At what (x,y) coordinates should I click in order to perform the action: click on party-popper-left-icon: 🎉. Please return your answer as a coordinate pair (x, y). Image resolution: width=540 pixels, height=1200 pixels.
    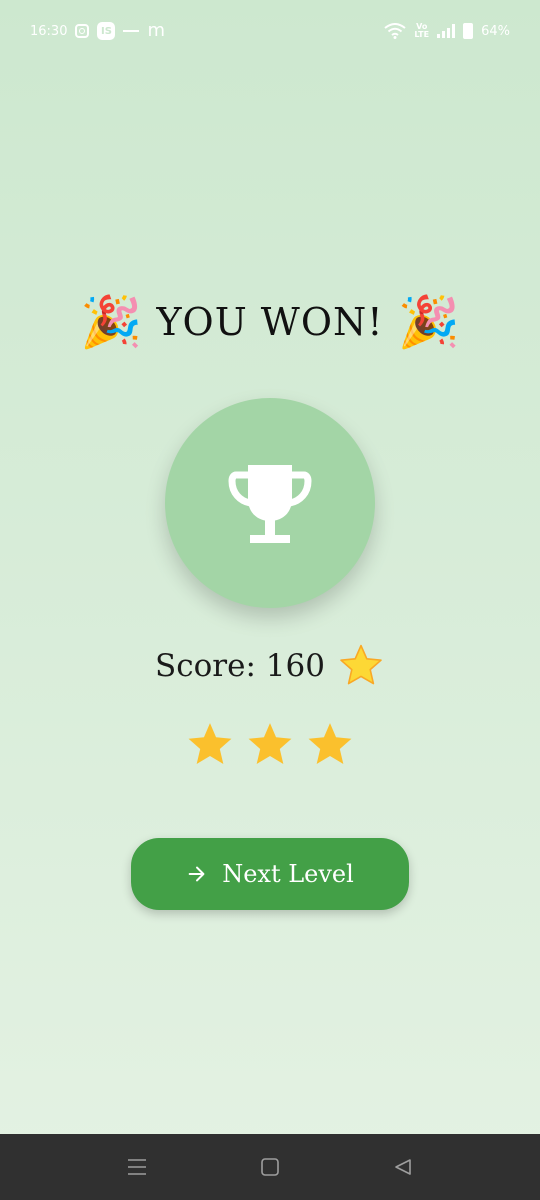
    Looking at the image, I should click on (111, 322).